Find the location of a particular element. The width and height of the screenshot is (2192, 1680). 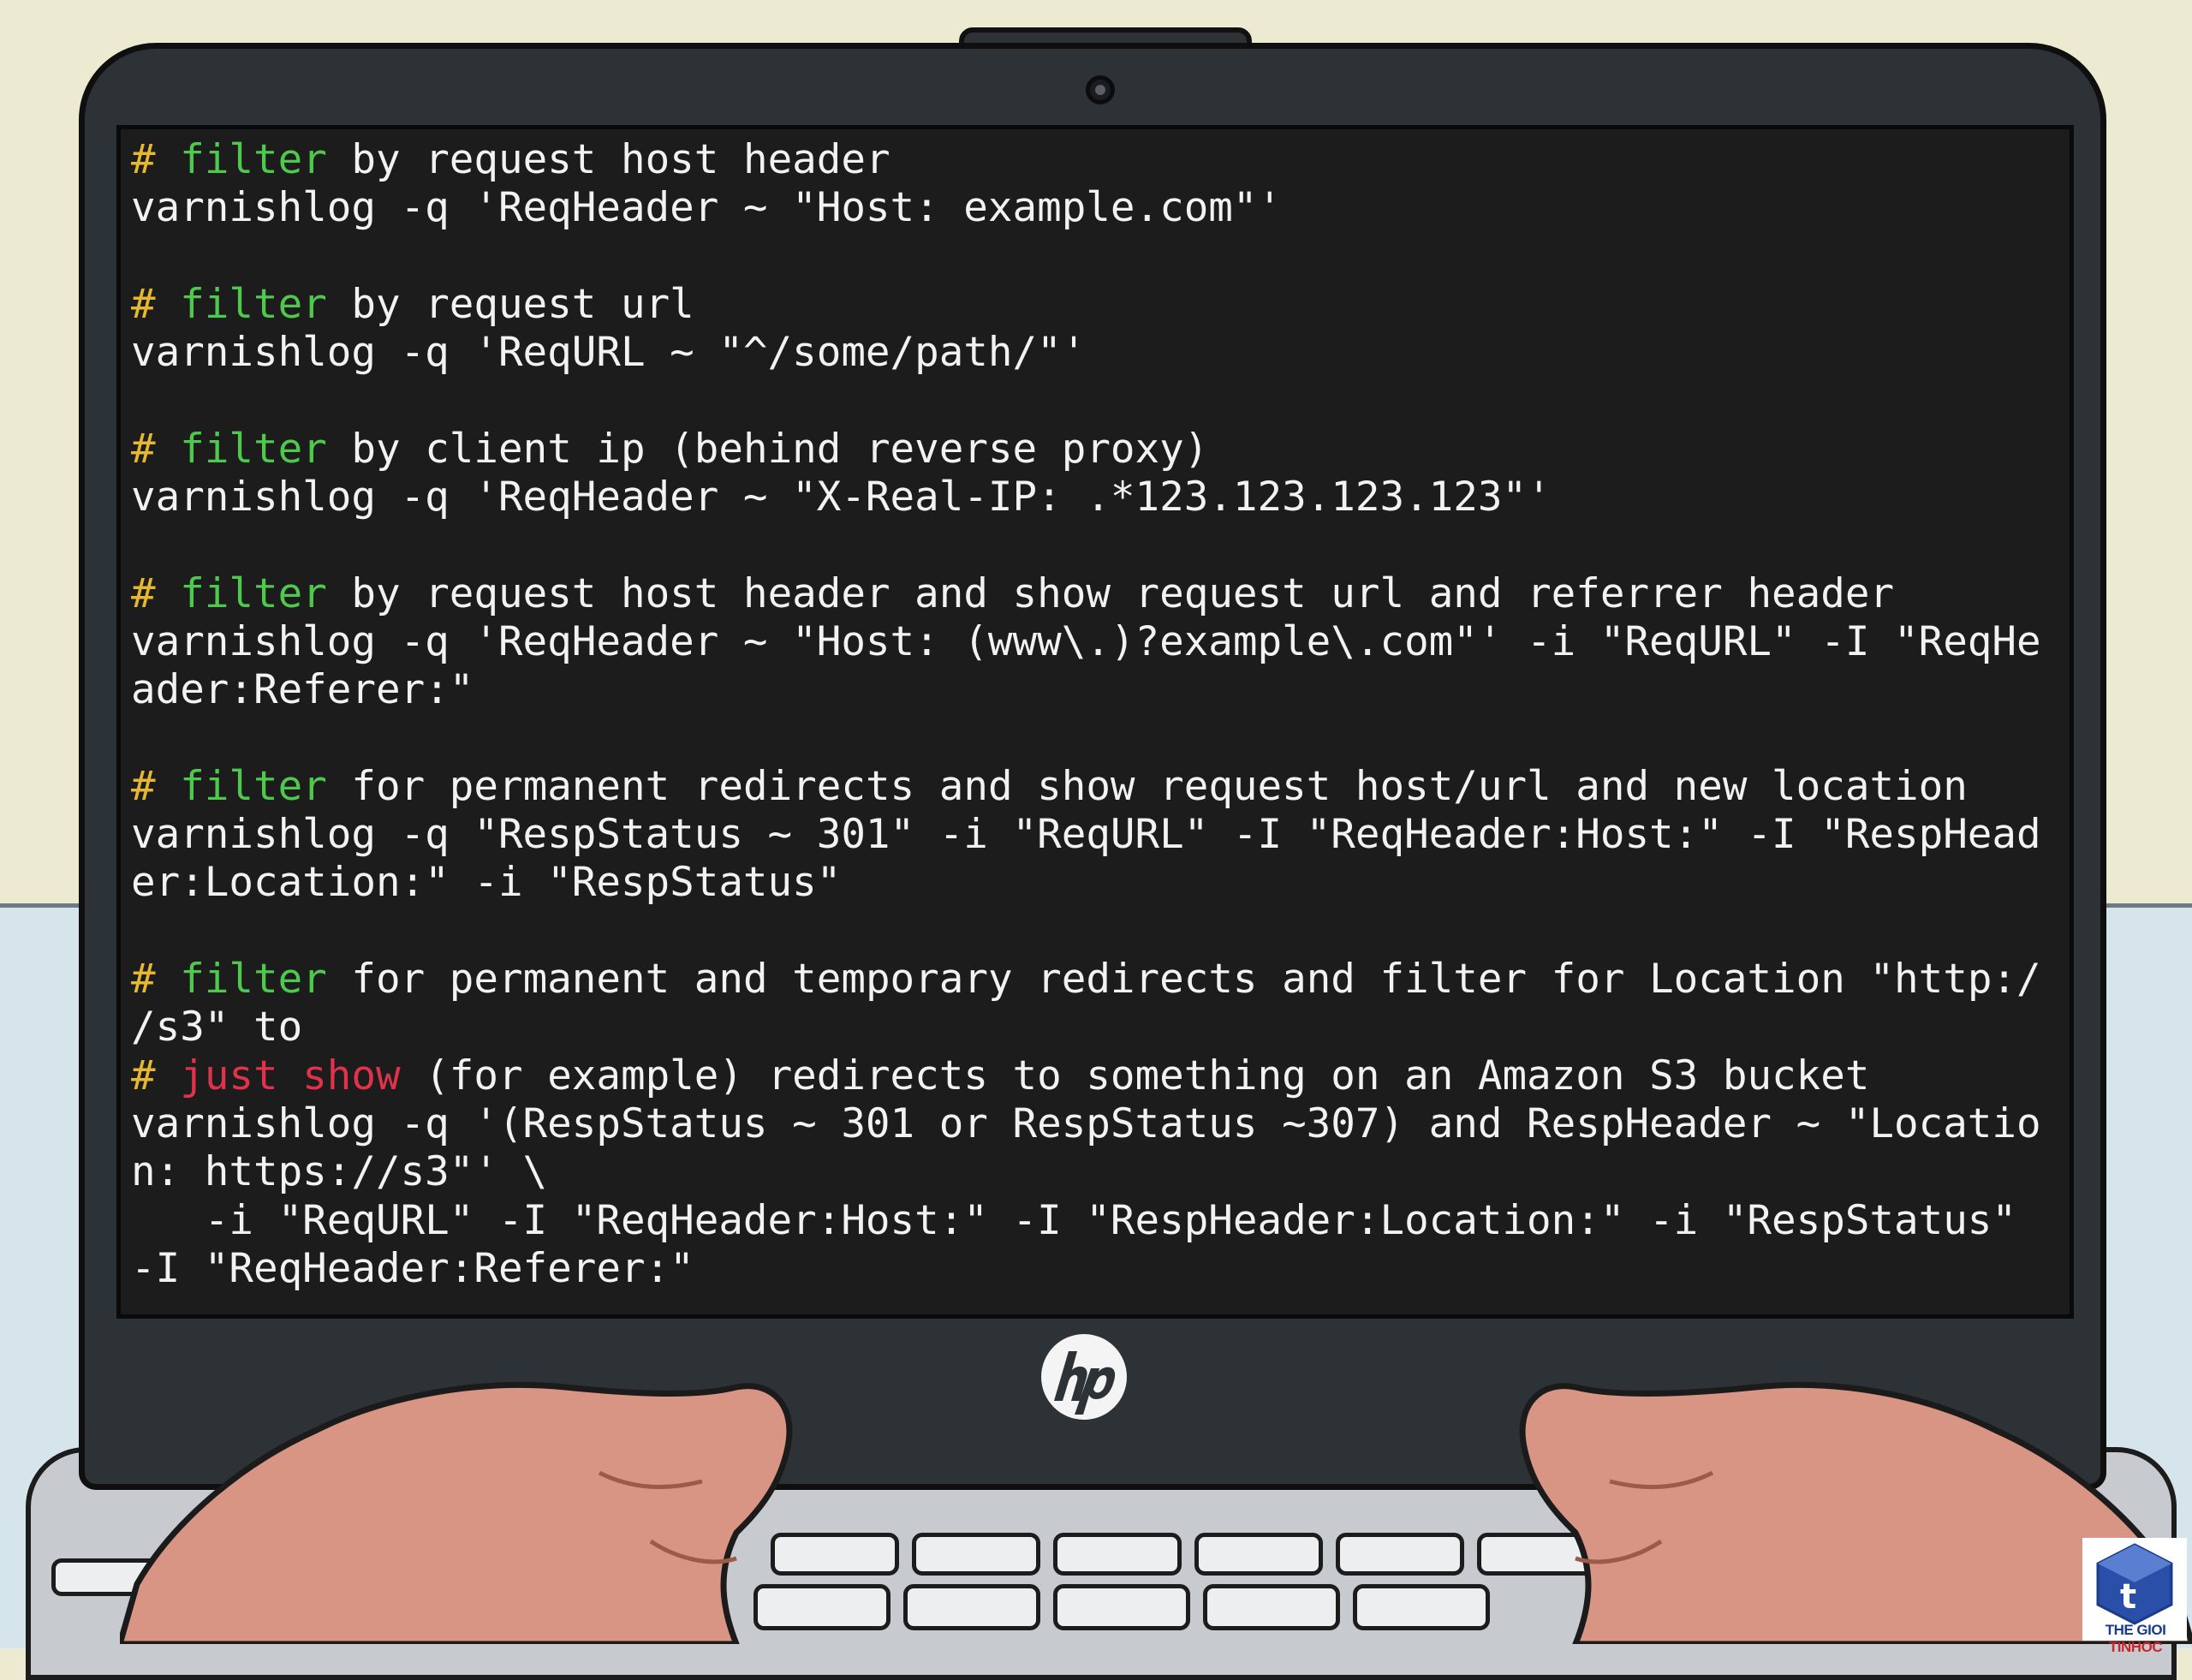

terminal-line: # filter by request host header is located at coordinates (1095, 160).